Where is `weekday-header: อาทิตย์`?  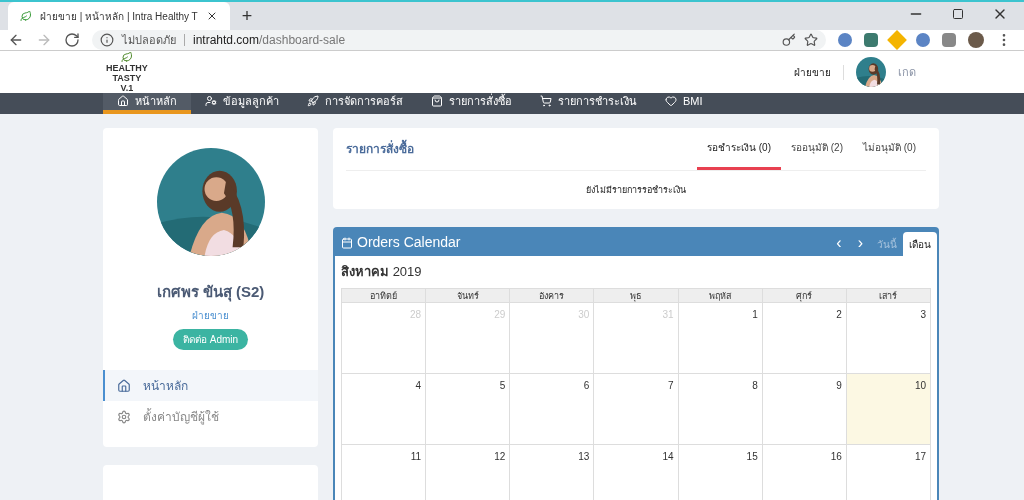 weekday-header: อาทิตย์ is located at coordinates (384, 295).